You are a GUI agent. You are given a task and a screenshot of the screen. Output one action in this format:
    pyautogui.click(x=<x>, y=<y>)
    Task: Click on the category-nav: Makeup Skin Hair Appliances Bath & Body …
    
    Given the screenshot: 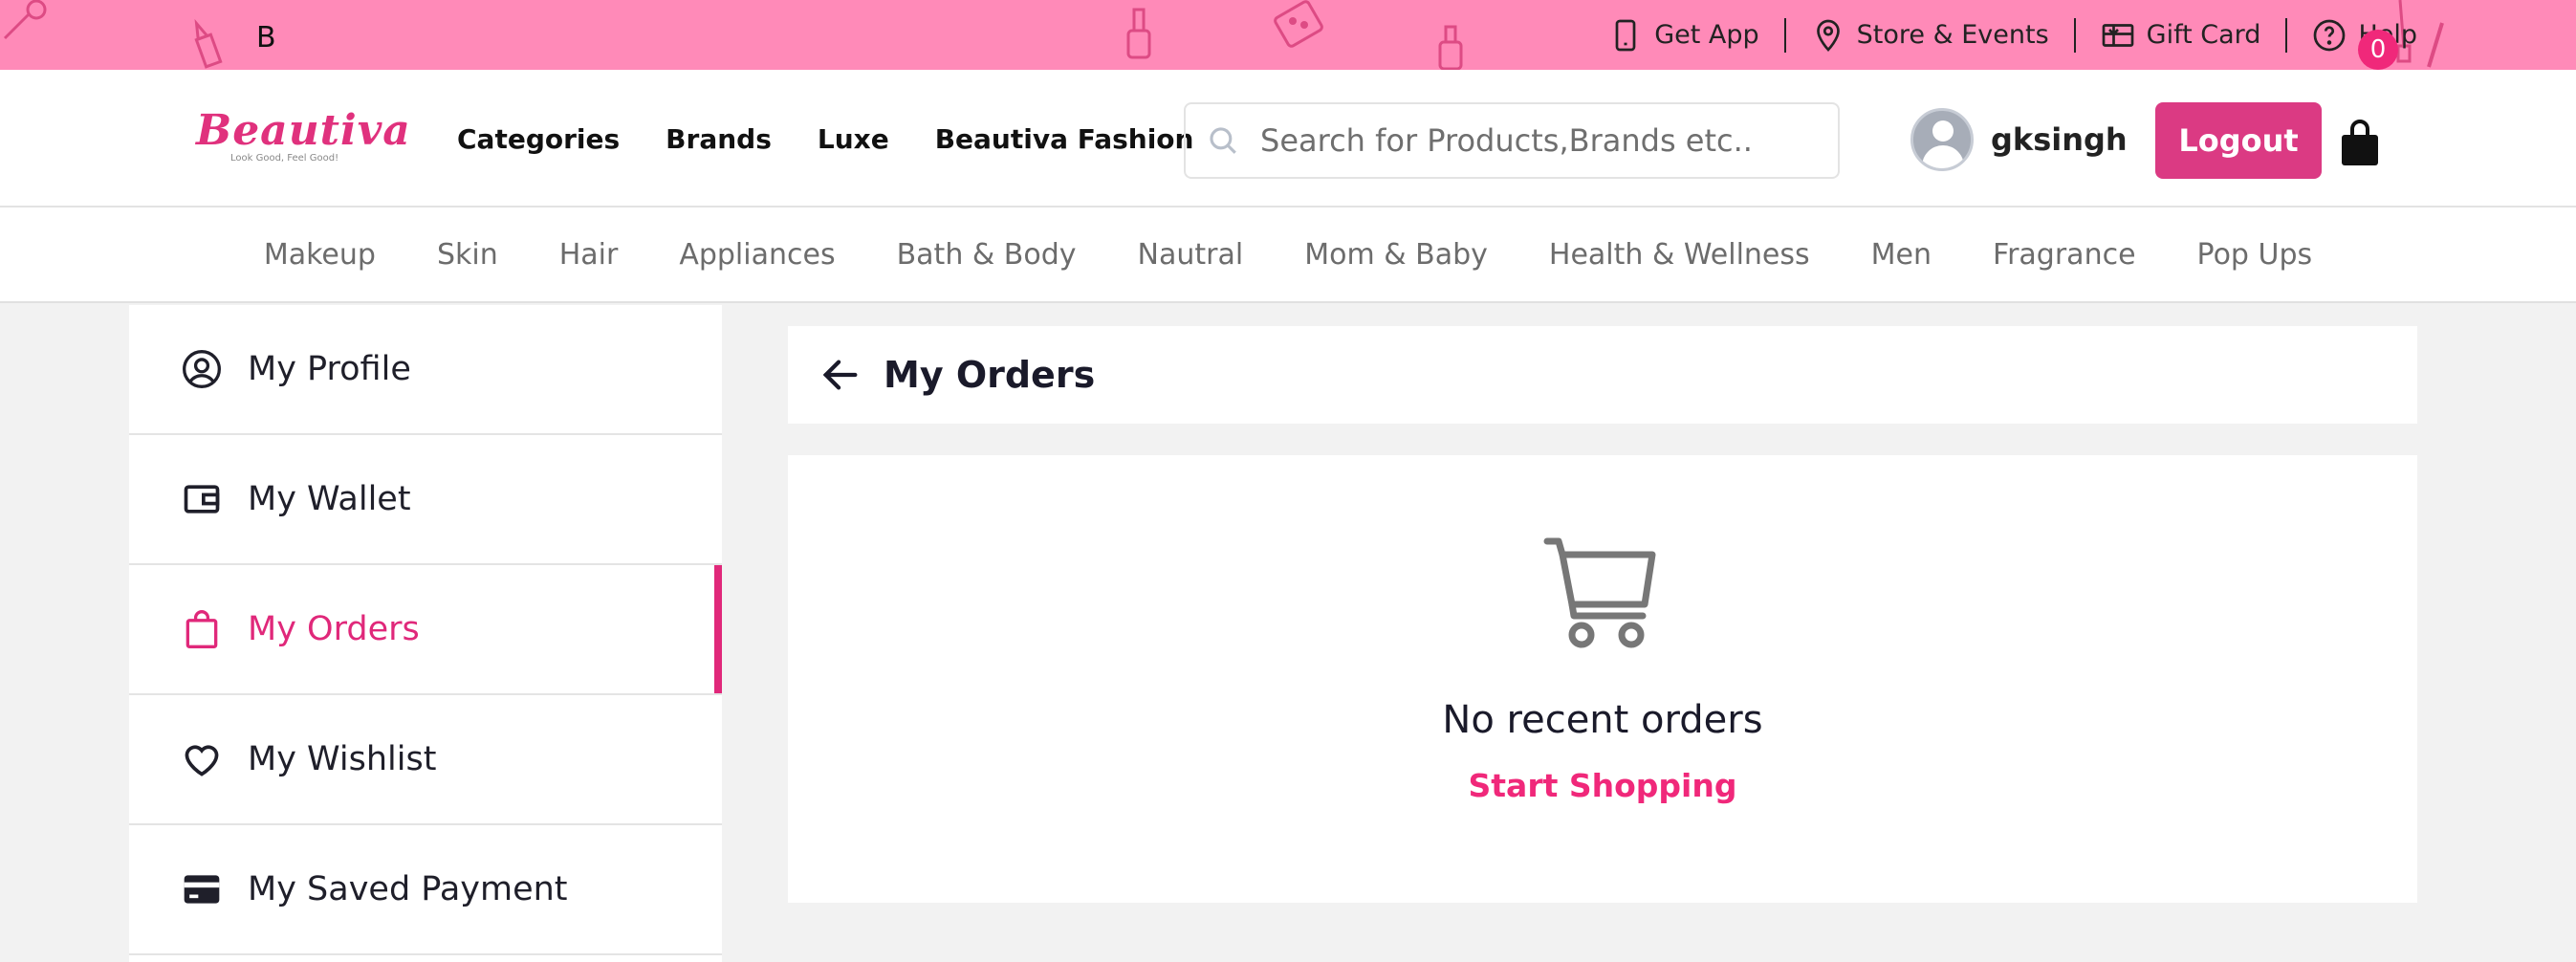 What is the action you would take?
    pyautogui.click(x=1288, y=255)
    